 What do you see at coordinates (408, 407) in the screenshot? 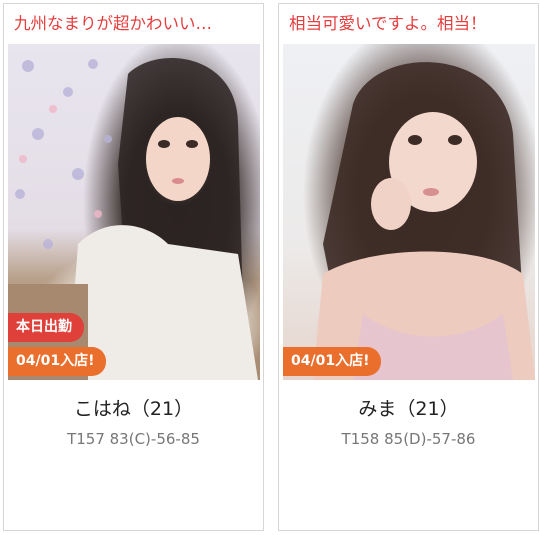
I see `cast-name: みま（21）` at bounding box center [408, 407].